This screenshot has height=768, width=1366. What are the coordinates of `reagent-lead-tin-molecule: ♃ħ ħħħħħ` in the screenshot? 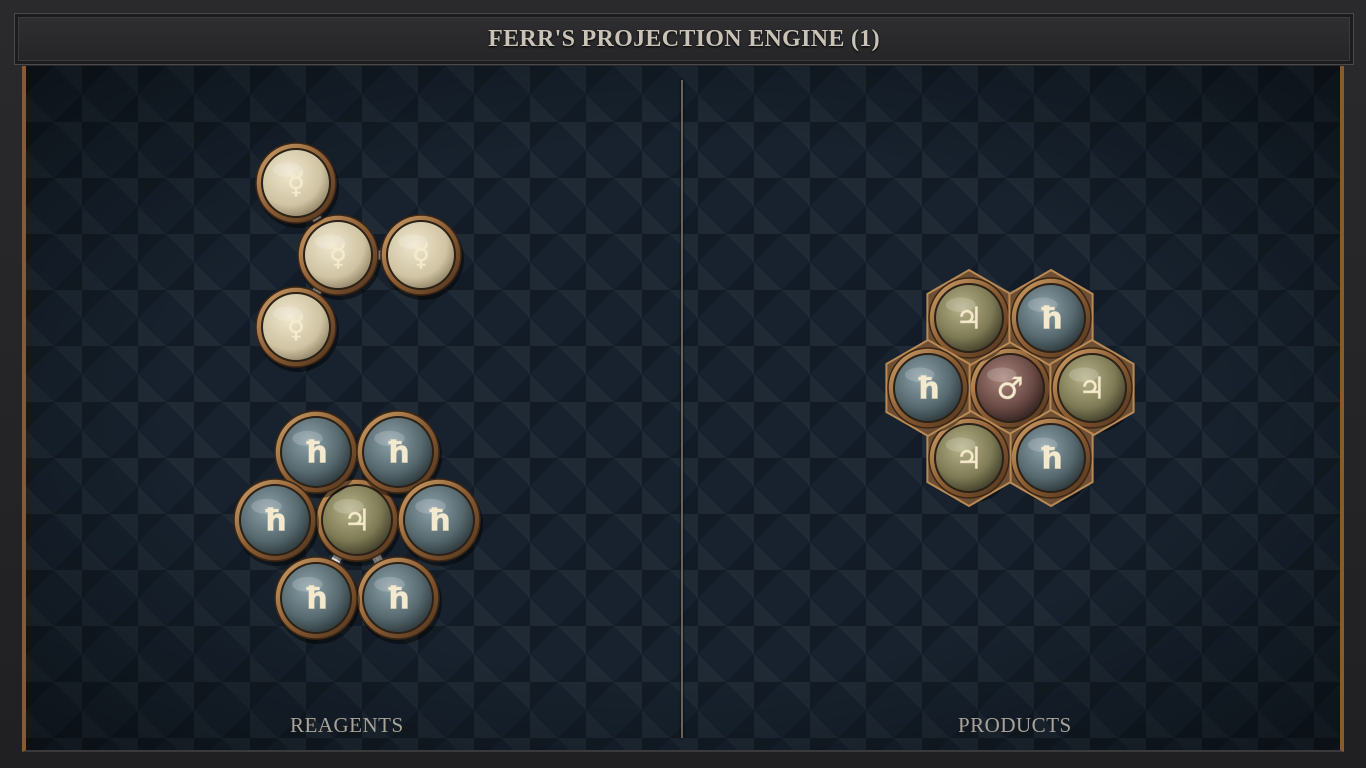 It's located at (358, 527).